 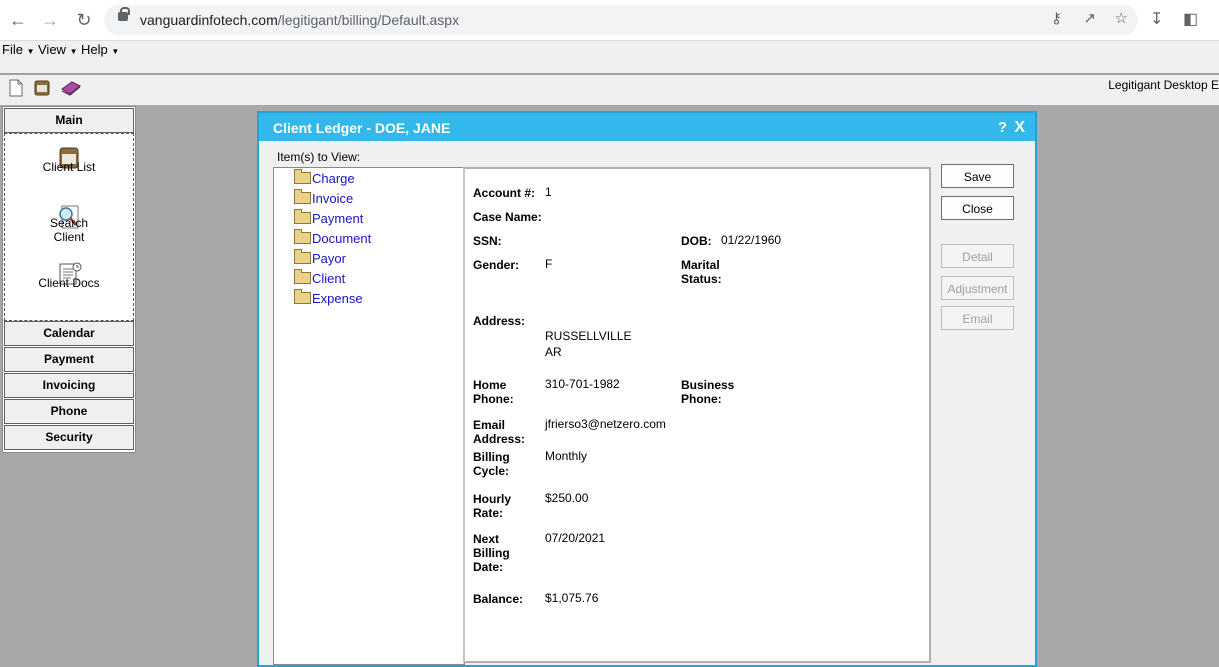 I want to click on billing-cycle-value: Monthly, so click(x=566, y=456).